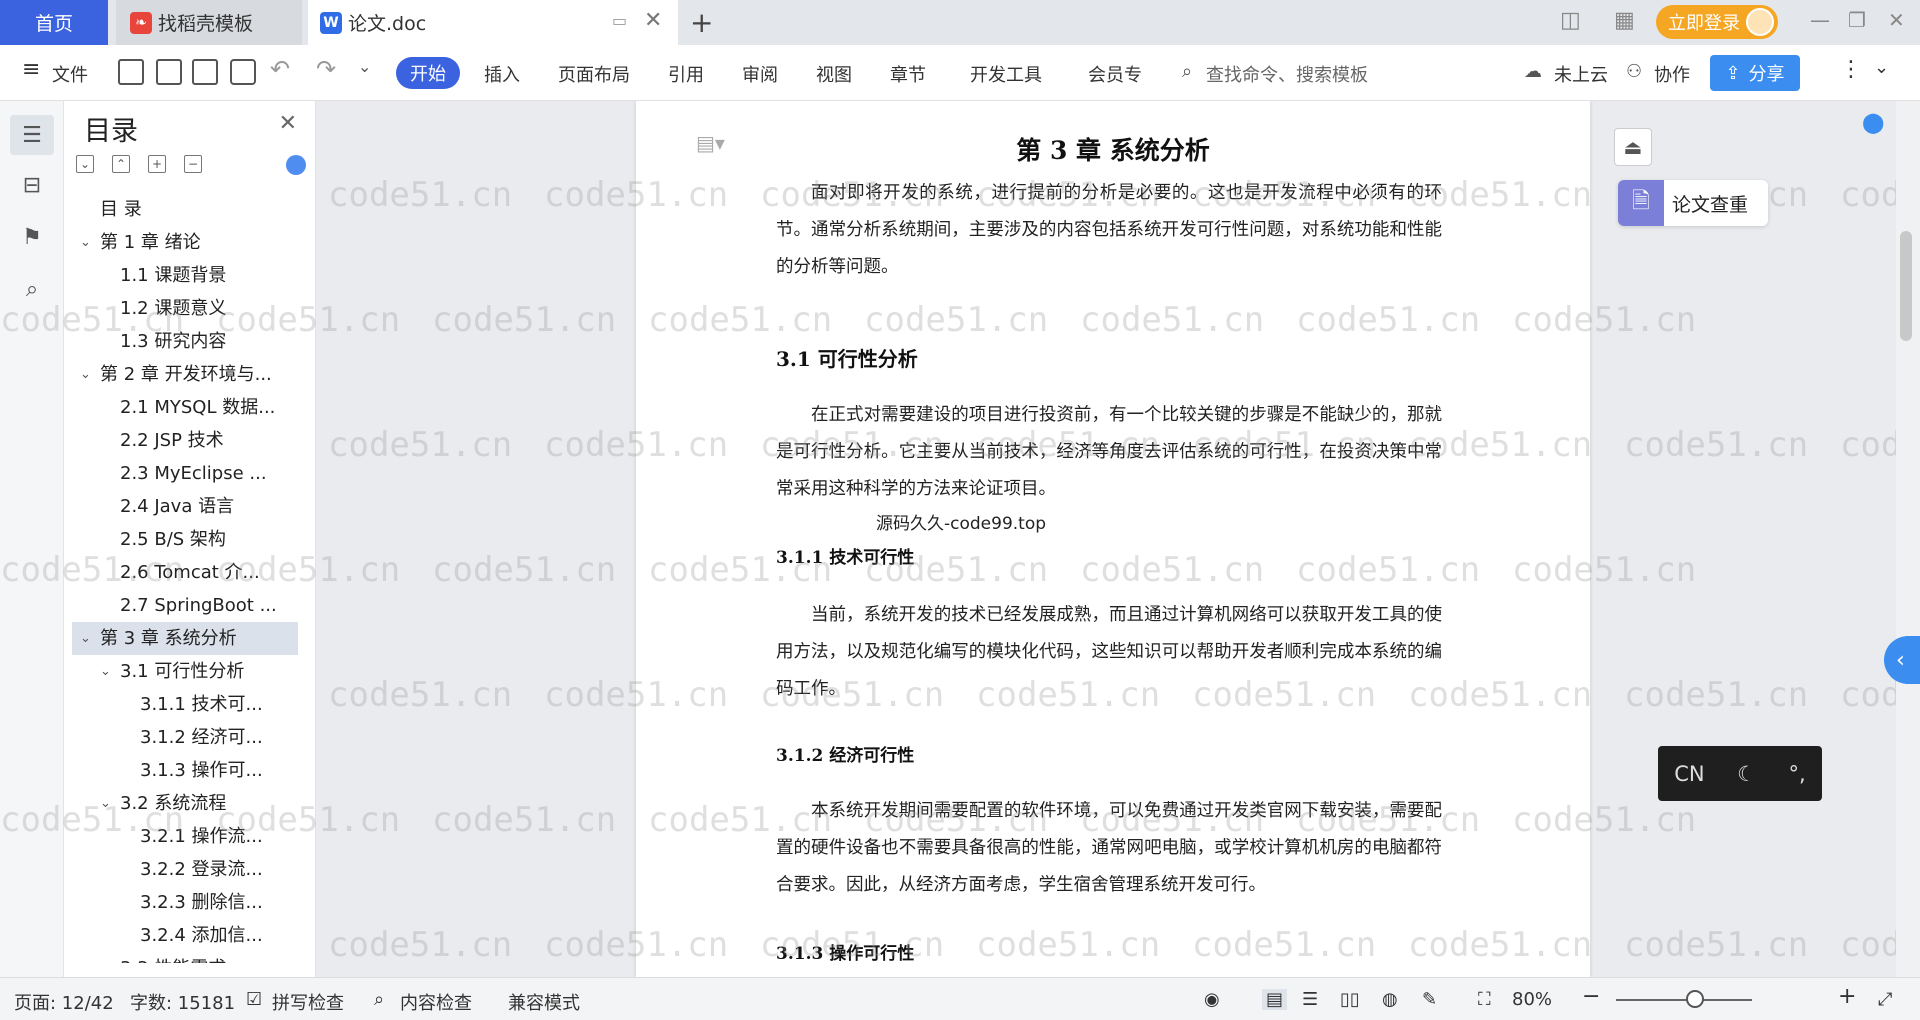 The height and width of the screenshot is (1020, 1920). Describe the element at coordinates (193, 164) in the screenshot. I see `remove-heading-icon: −` at that location.